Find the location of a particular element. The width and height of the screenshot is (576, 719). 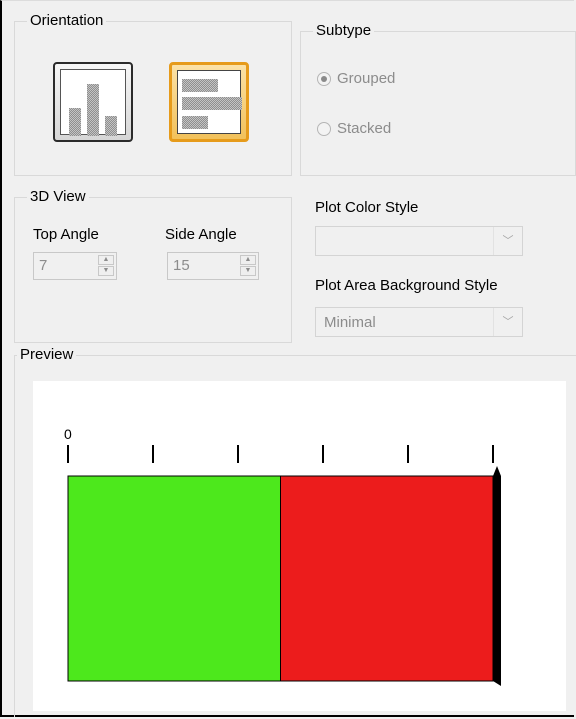

vertical-bars-icon is located at coordinates (93, 102).